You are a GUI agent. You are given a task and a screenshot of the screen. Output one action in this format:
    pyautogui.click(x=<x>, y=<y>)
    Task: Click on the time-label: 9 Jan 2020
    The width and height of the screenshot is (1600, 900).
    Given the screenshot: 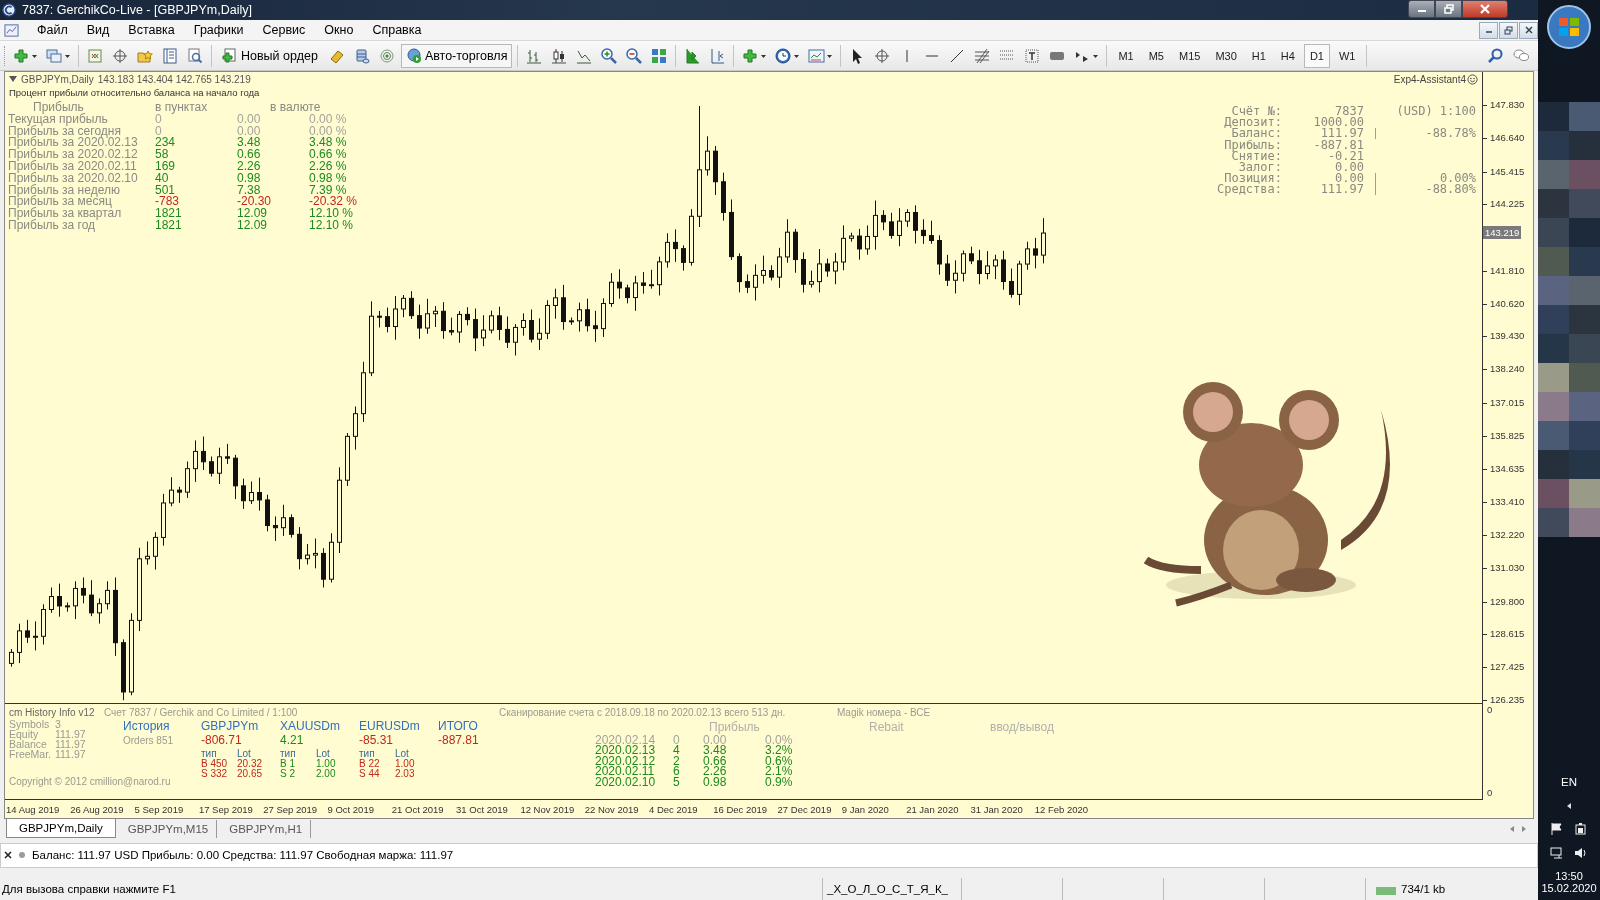 What is the action you would take?
    pyautogui.click(x=865, y=810)
    